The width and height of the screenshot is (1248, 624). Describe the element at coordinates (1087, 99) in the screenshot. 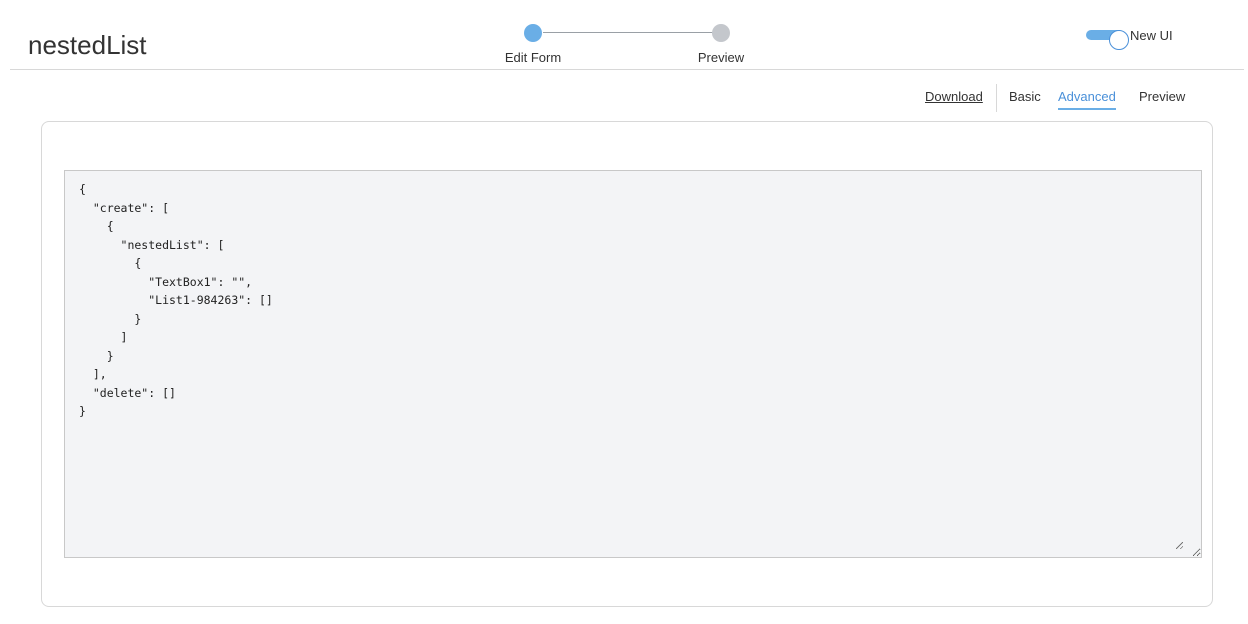

I see `tab-advanced: Advanced` at that location.